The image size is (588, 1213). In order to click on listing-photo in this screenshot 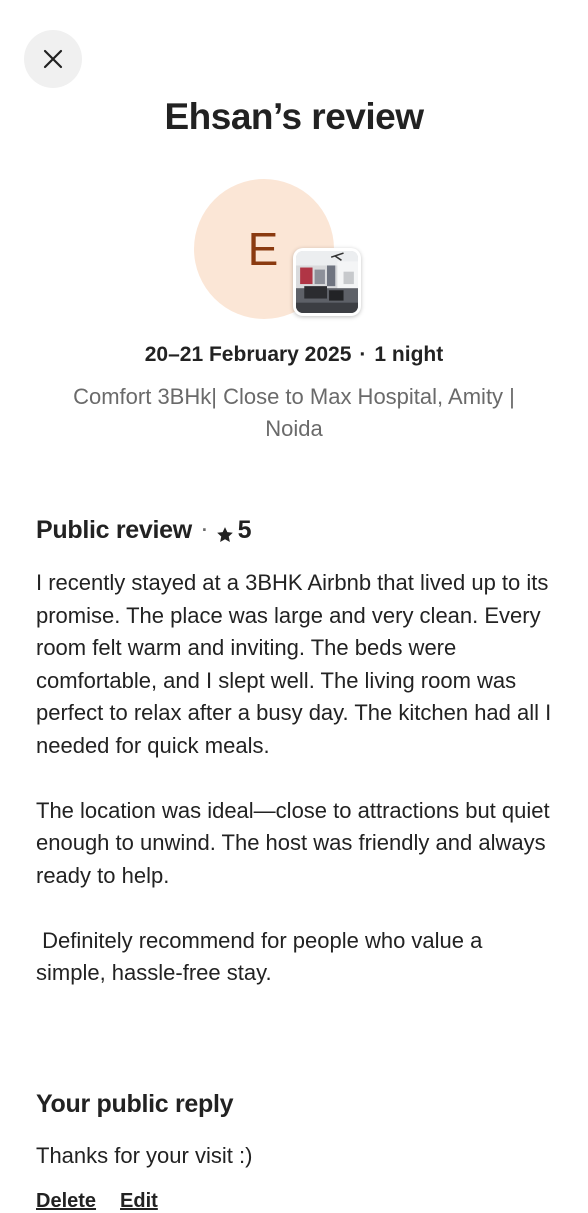, I will do `click(327, 282)`.